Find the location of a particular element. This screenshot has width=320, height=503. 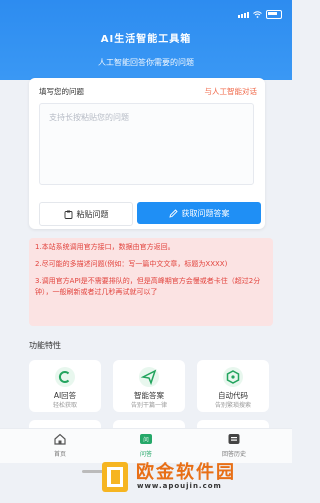

qa-icon: 问 is located at coordinates (146, 439).